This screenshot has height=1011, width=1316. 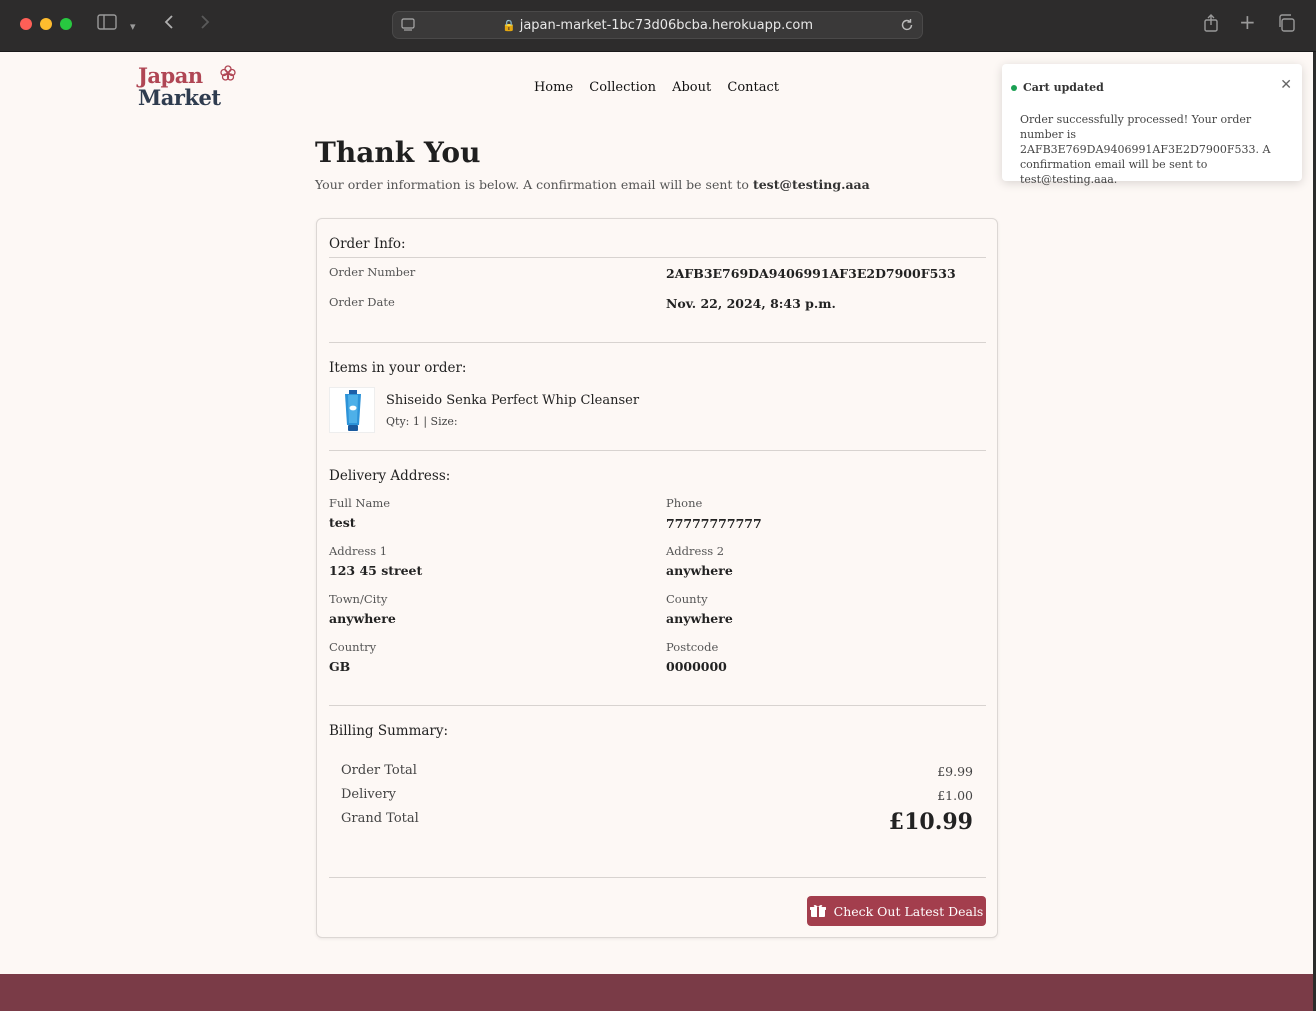 I want to click on phone-value: 77777777777, so click(x=714, y=523).